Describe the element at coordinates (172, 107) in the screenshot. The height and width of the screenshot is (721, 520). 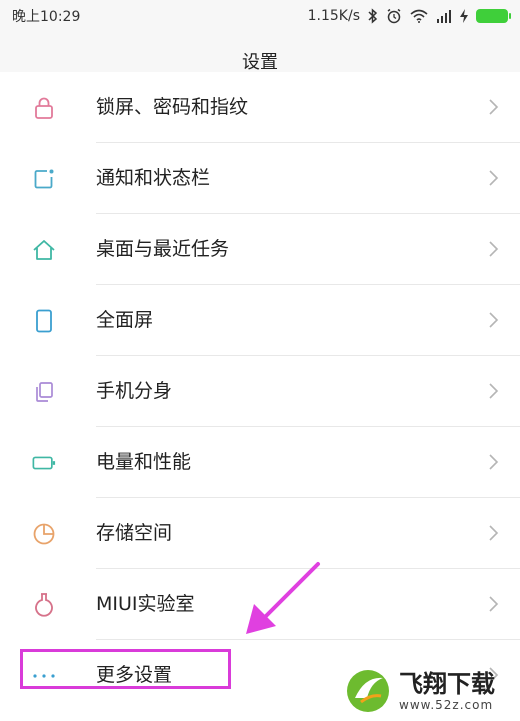
I see `settings-item-label: 锁屏、密码和指纹` at that location.